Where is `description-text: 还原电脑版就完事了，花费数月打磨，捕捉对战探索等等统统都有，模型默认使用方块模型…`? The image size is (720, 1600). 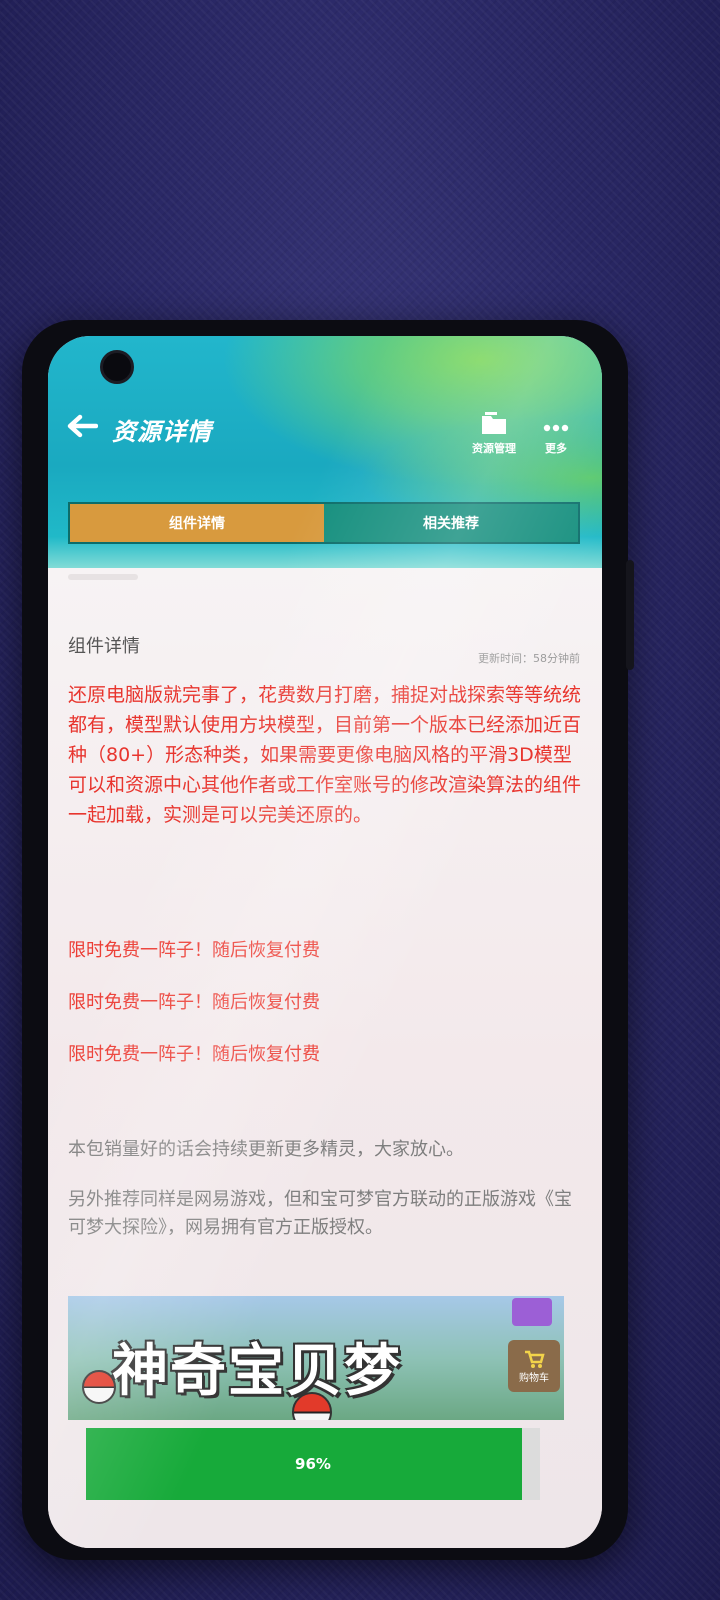
description-text: 还原电脑版就完事了，花费数月打磨，捕捉对战探索等等统统都有，模型默认使用方块模型… is located at coordinates (325, 755).